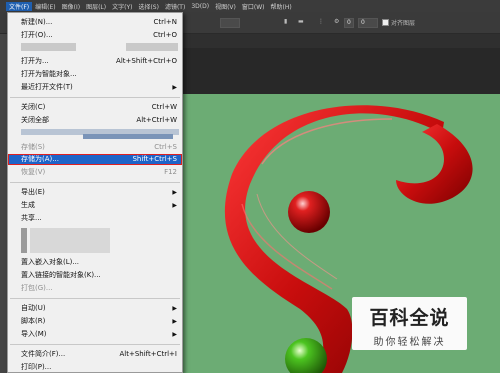 The height and width of the screenshot is (373, 500). Describe the element at coordinates (403, 23) in the screenshot. I see `align-layers-label: 对齐图层` at that location.